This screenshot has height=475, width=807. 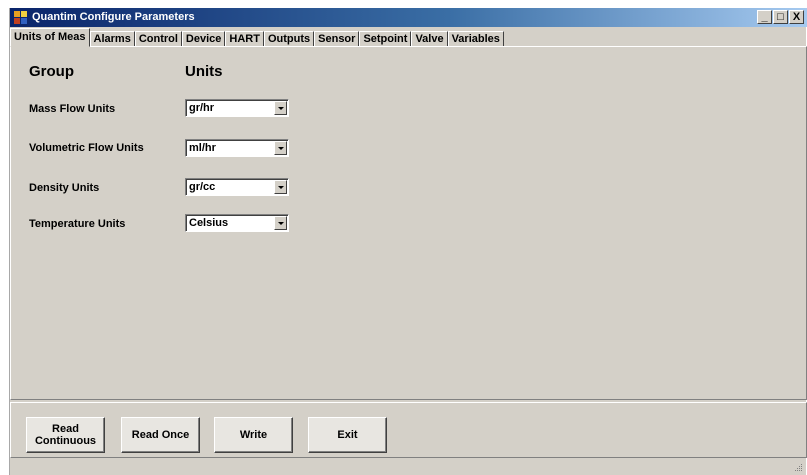 I want to click on tab-valve: Valve, so click(x=429, y=39).